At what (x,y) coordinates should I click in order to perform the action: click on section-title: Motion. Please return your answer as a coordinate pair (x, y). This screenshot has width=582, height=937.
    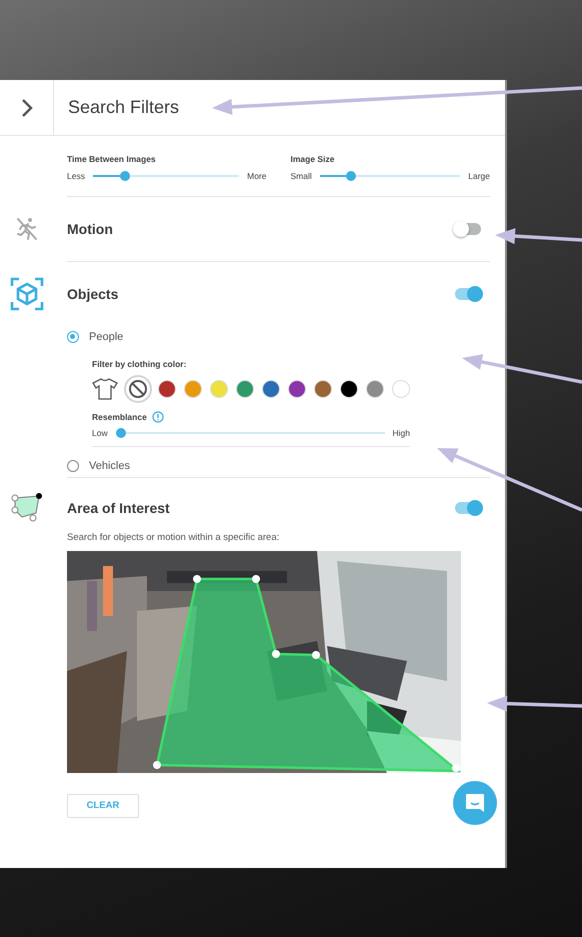
    Looking at the image, I should click on (90, 229).